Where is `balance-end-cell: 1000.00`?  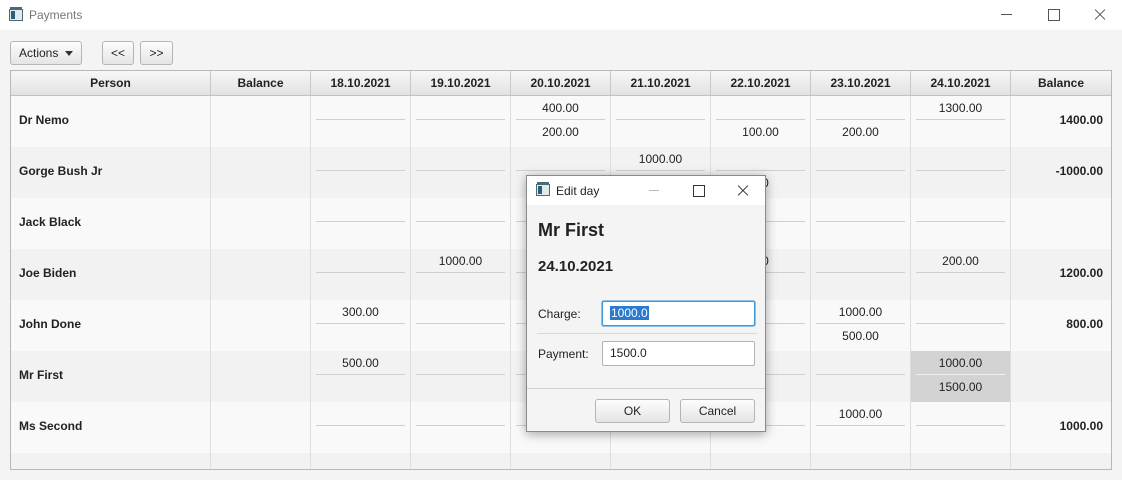
balance-end-cell: 1000.00 is located at coordinates (1061, 427).